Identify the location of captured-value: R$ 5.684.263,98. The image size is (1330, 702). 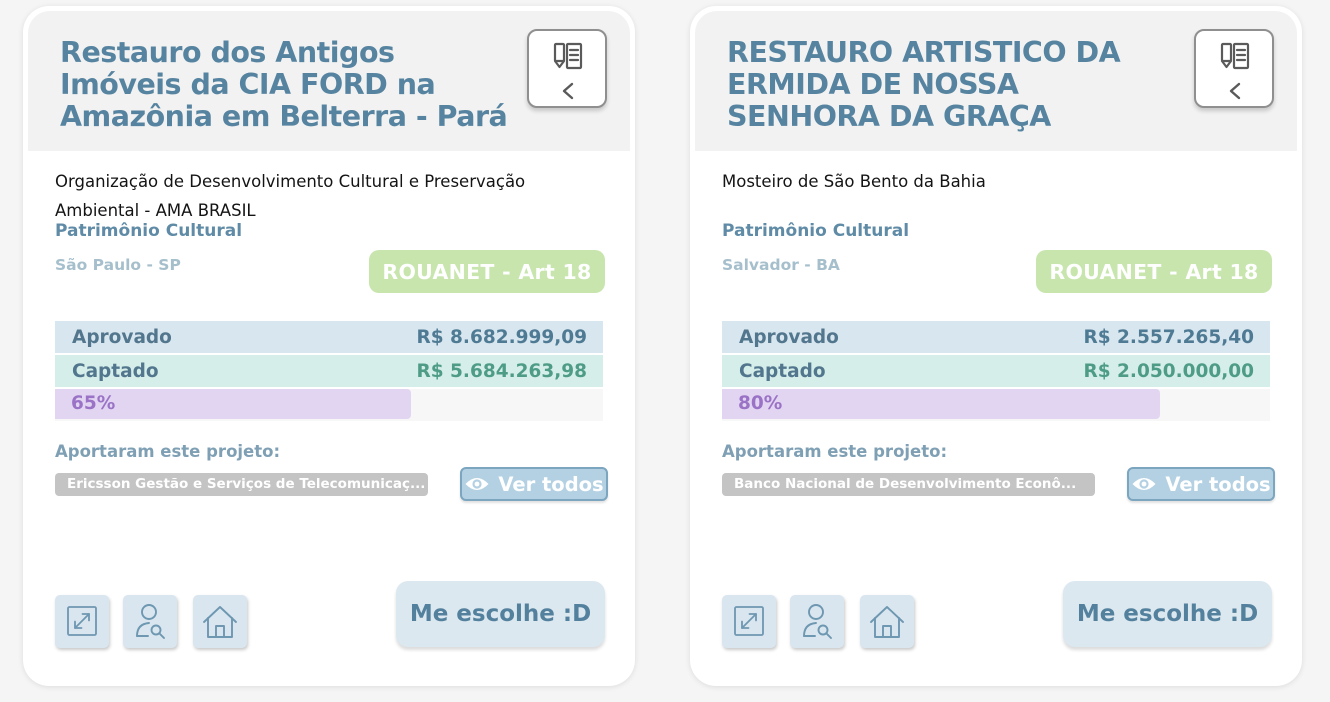
(502, 371).